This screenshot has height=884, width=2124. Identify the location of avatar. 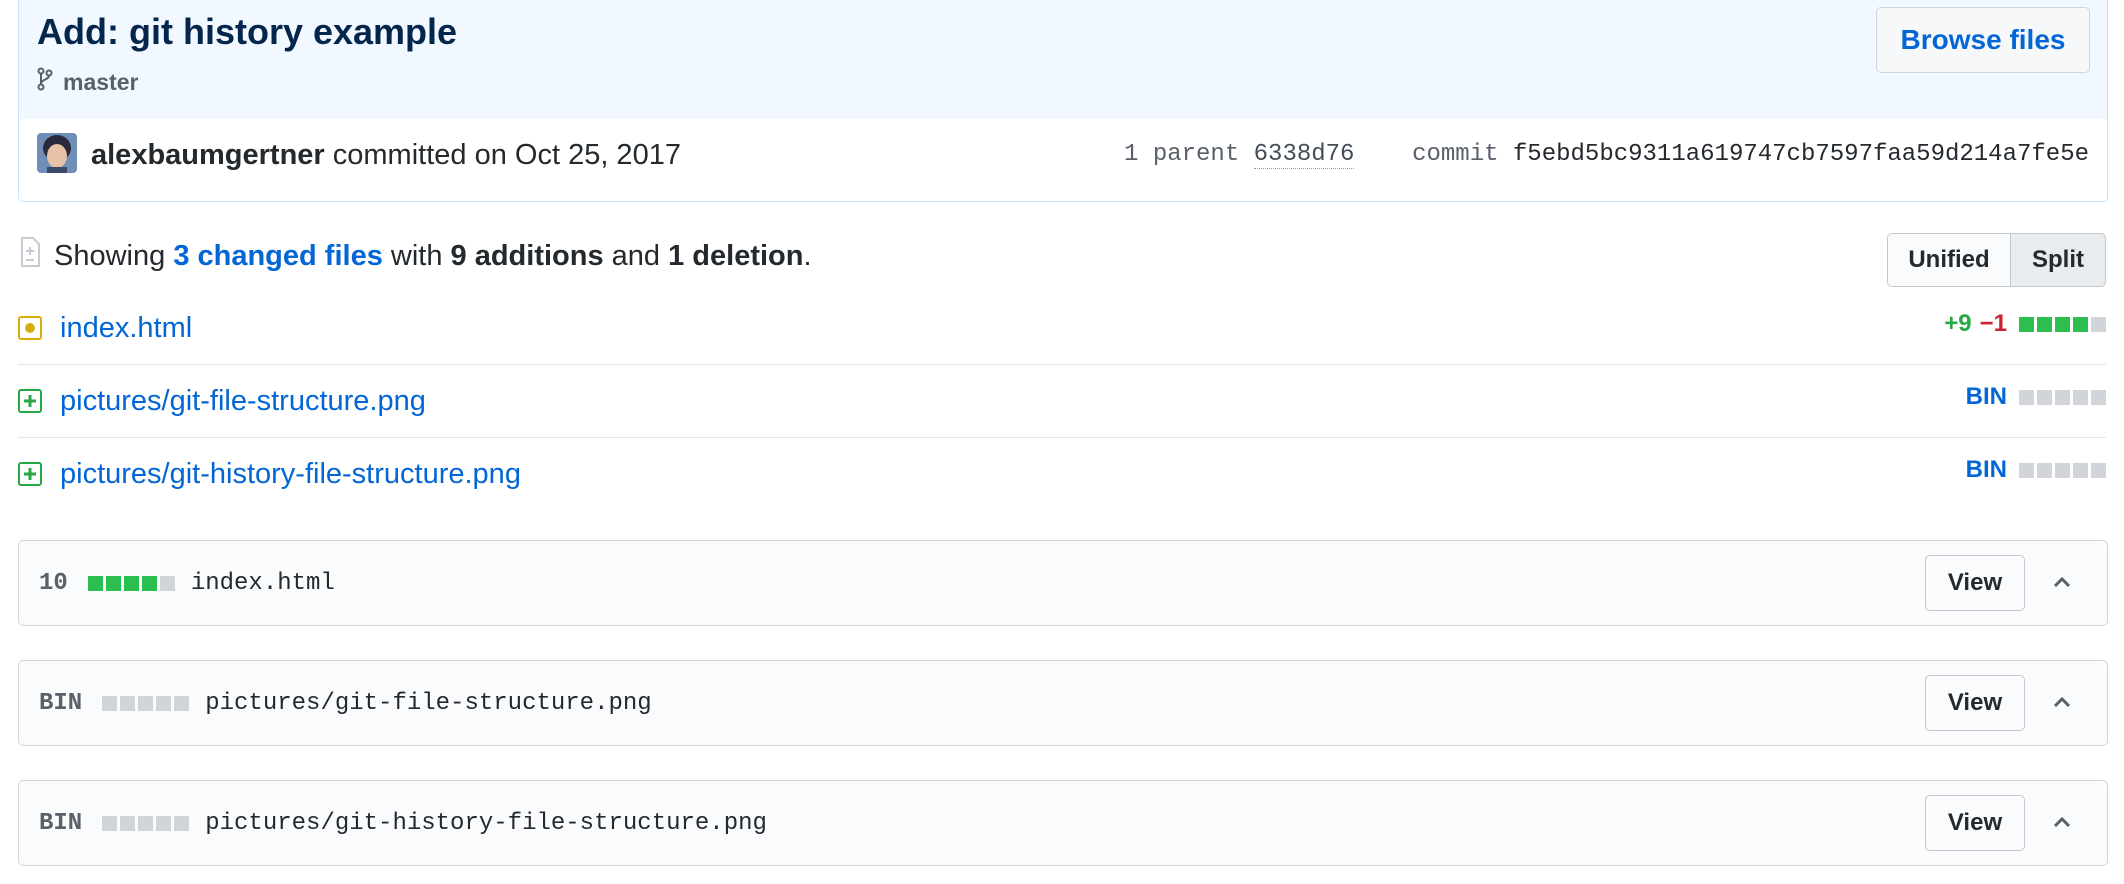
(57, 153).